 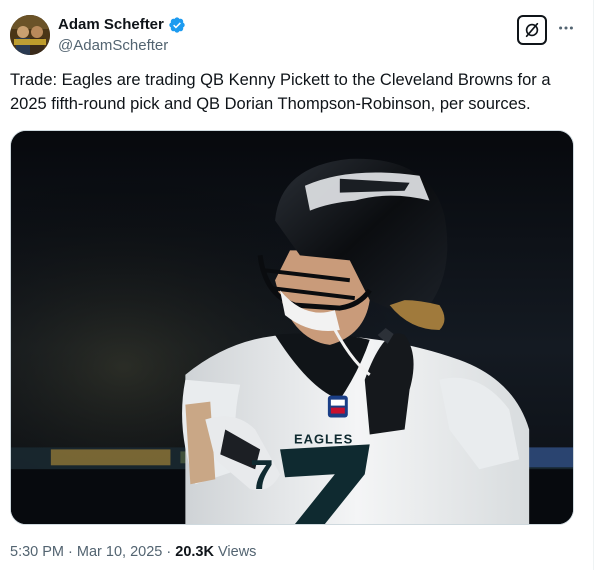 I want to click on author-display-name: Adam Schefter, so click(x=111, y=25).